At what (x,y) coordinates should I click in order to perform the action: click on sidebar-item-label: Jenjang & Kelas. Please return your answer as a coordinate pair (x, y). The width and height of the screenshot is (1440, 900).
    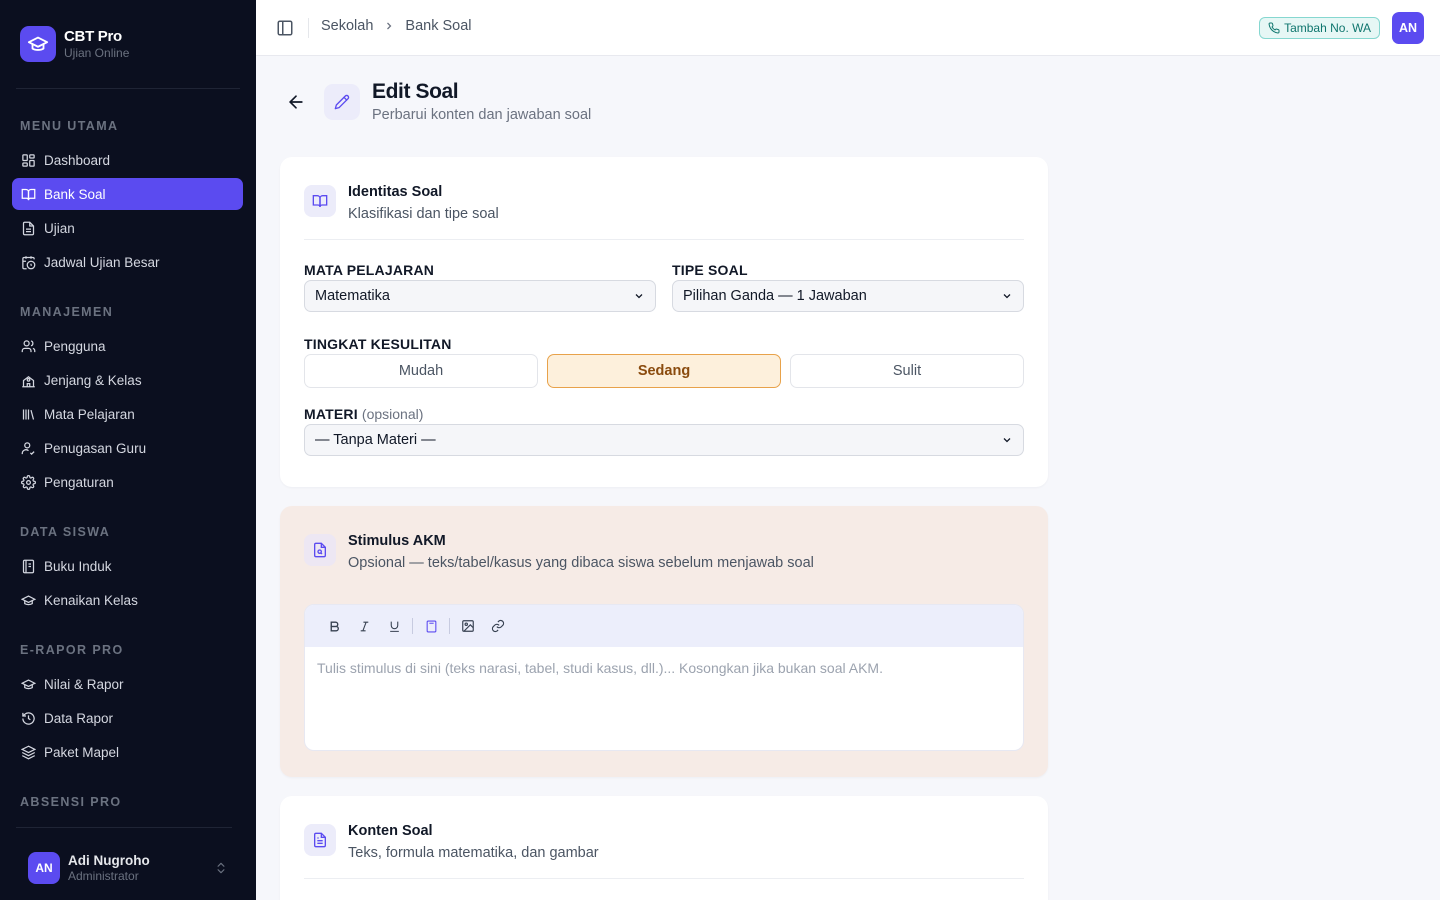
    Looking at the image, I should click on (93, 380).